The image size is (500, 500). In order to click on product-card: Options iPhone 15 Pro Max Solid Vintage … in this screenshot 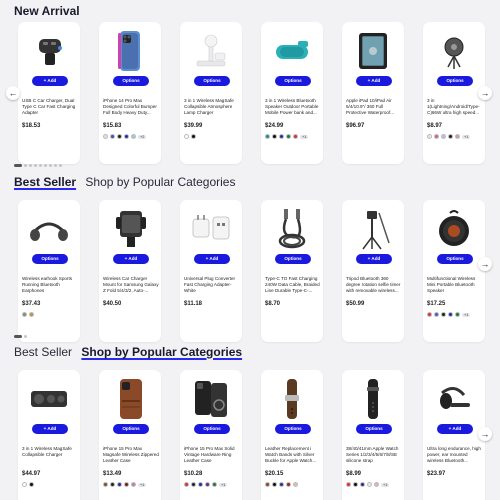, I will do `click(211, 435)`.